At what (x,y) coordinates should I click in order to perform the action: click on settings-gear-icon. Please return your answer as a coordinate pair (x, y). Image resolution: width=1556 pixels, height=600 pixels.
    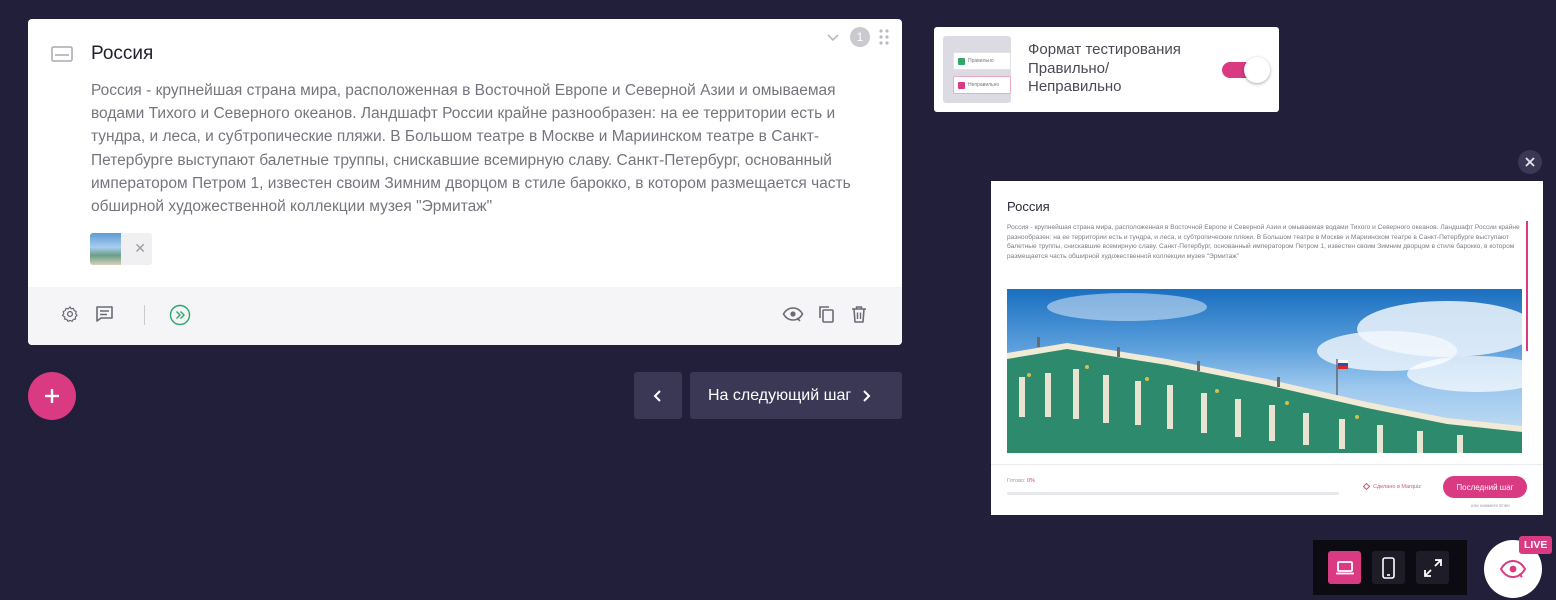
    Looking at the image, I should click on (70, 314).